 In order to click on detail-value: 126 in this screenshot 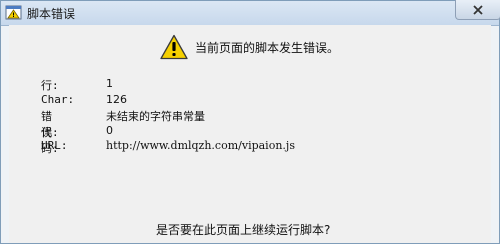, I will do `click(116, 99)`.